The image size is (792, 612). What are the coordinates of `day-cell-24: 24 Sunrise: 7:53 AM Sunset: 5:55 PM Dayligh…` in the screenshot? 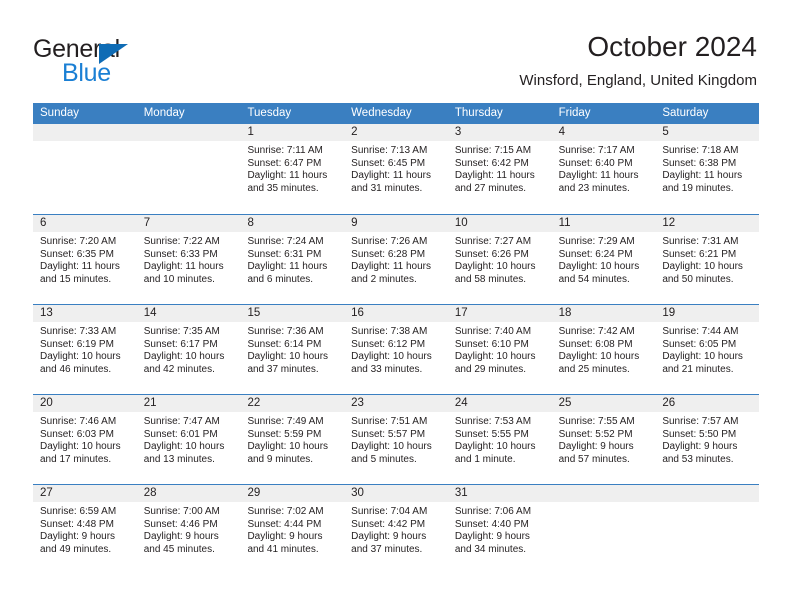 It's located at (499, 439).